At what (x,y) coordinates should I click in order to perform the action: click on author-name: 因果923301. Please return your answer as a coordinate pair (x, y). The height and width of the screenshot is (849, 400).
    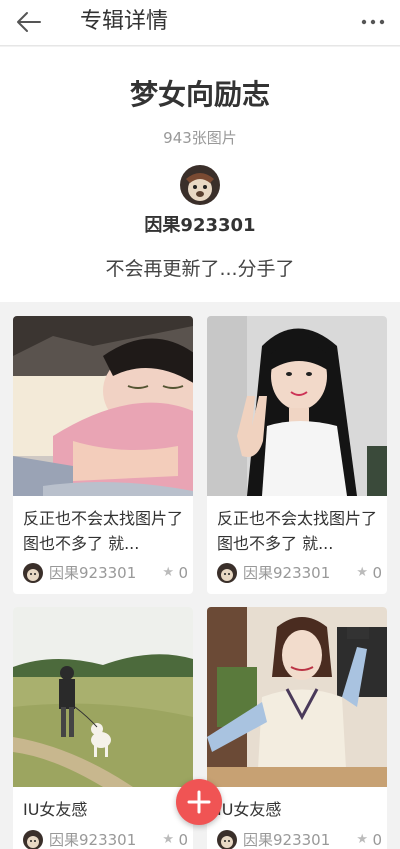
    Looking at the image, I should click on (200, 226).